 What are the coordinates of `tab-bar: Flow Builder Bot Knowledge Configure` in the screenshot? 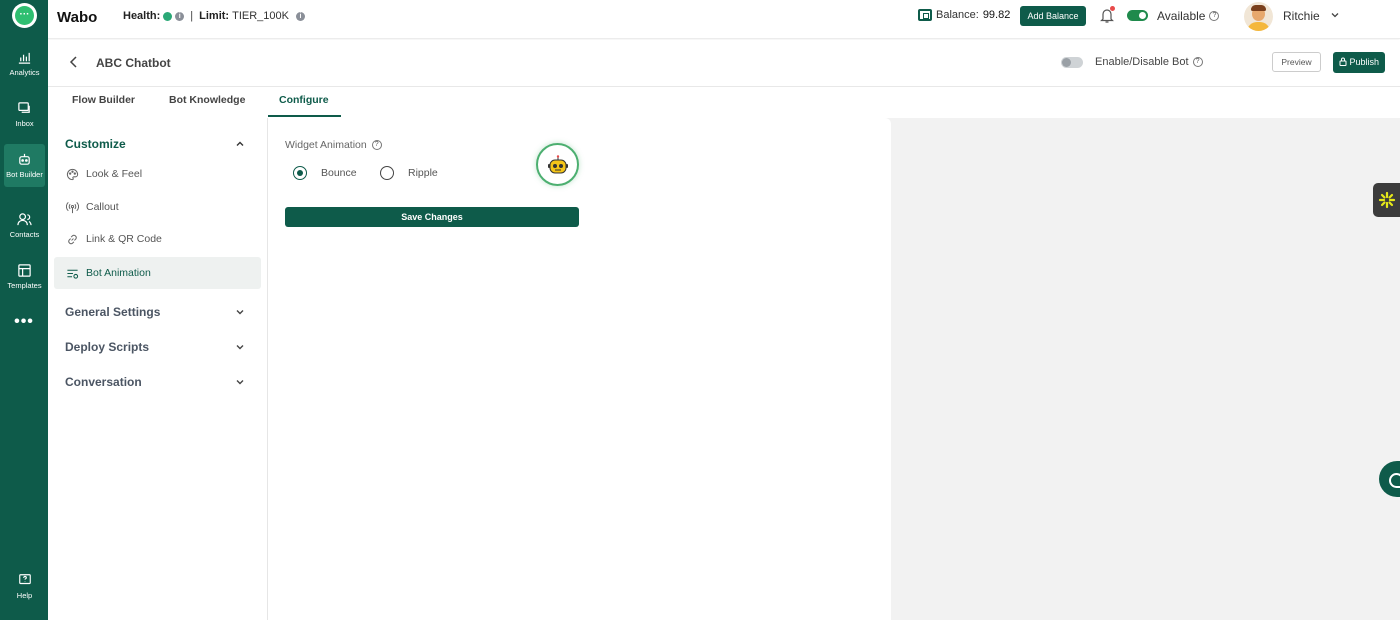 It's located at (724, 103).